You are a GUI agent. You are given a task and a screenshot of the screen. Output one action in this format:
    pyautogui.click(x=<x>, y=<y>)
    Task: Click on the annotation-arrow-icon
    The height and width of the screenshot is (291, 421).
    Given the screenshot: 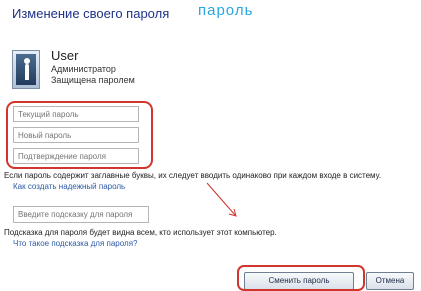 What is the action you would take?
    pyautogui.click(x=221, y=199)
    